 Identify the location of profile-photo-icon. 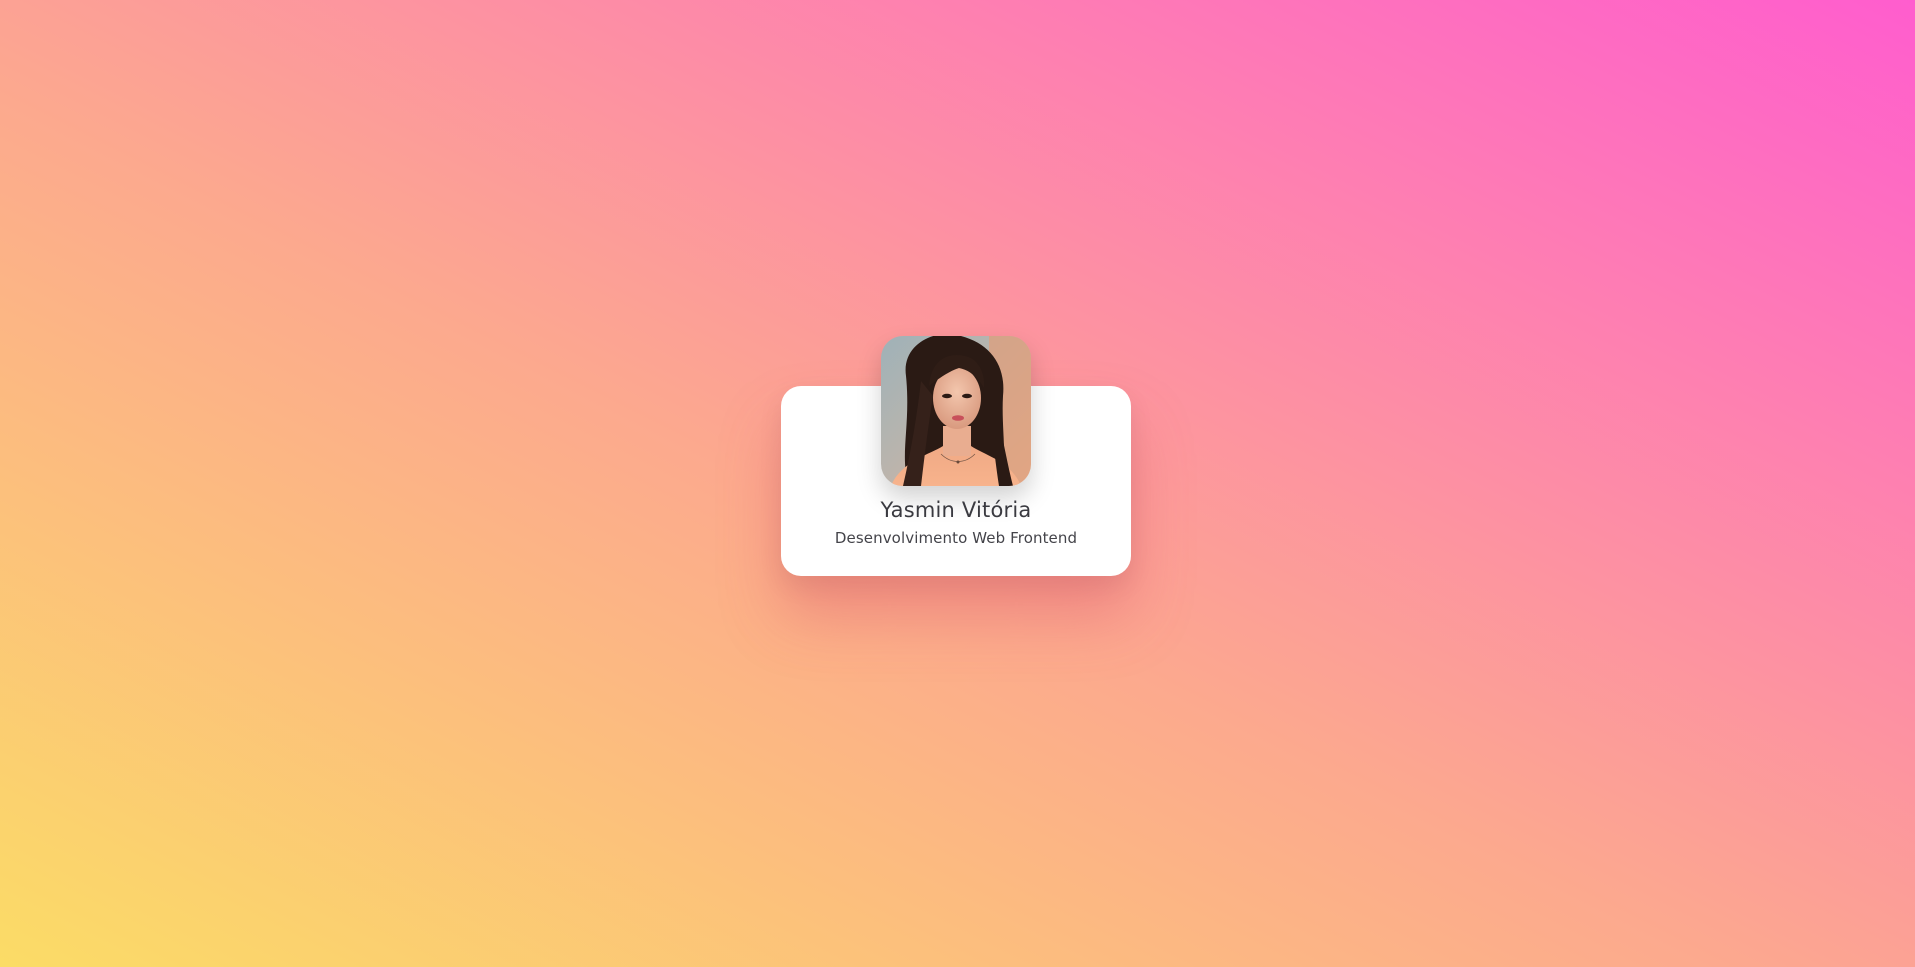
(956, 411).